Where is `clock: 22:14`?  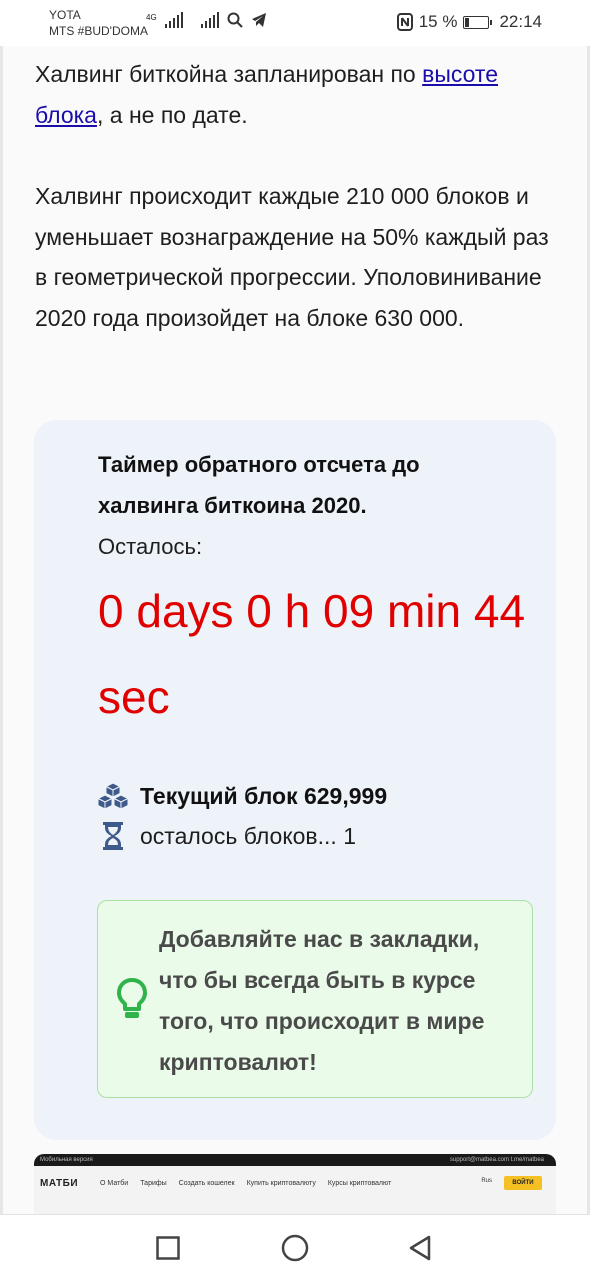 clock: 22:14 is located at coordinates (520, 21).